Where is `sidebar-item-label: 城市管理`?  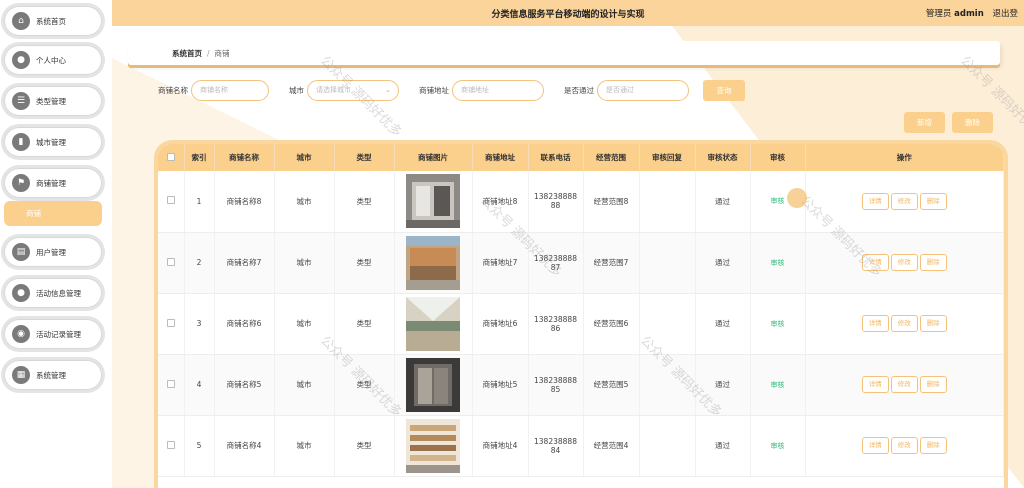
sidebar-item-label: 城市管理 is located at coordinates (51, 142).